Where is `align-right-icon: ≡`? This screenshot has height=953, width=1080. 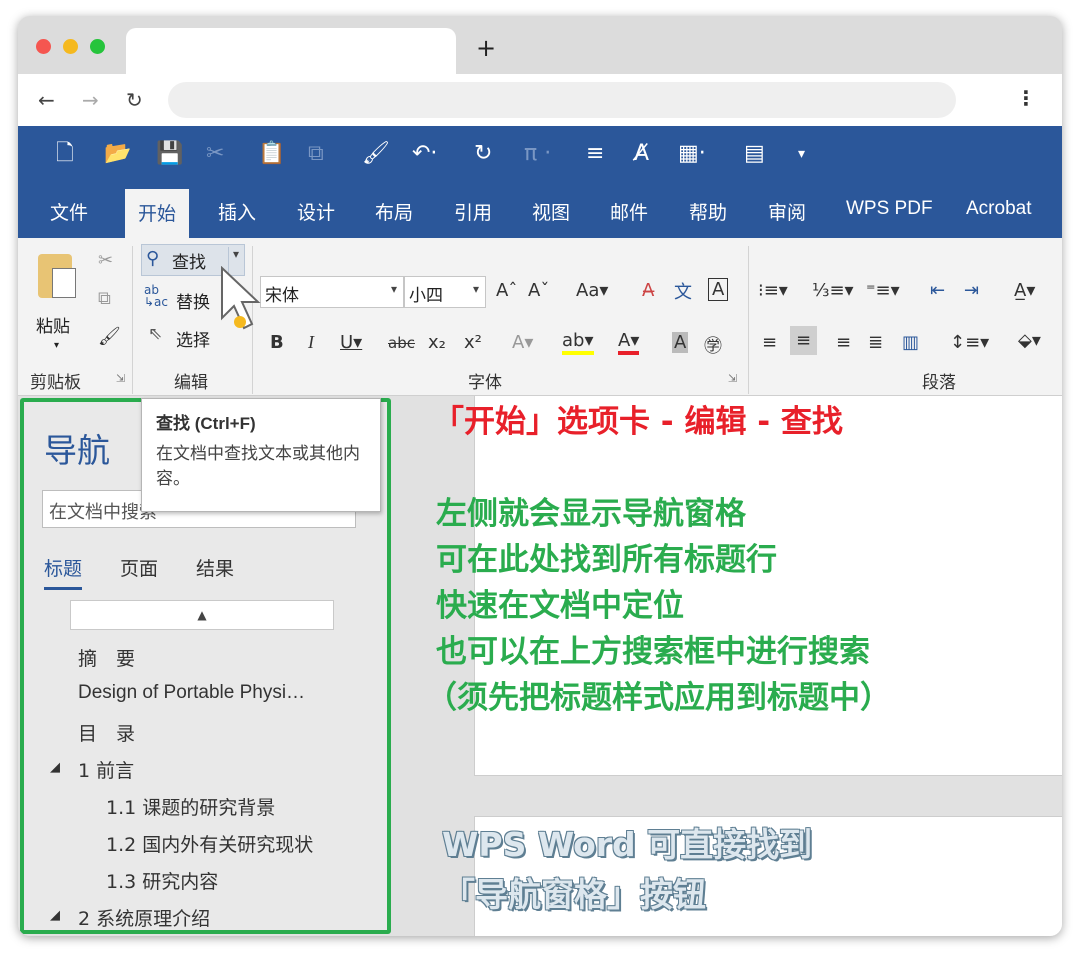
align-right-icon: ≡ is located at coordinates (843, 342).